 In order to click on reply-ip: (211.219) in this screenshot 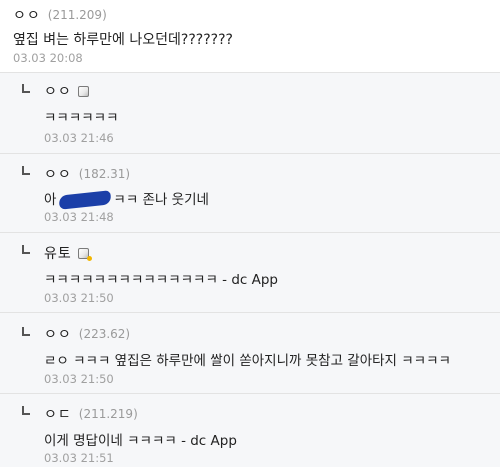, I will do `click(108, 414)`.